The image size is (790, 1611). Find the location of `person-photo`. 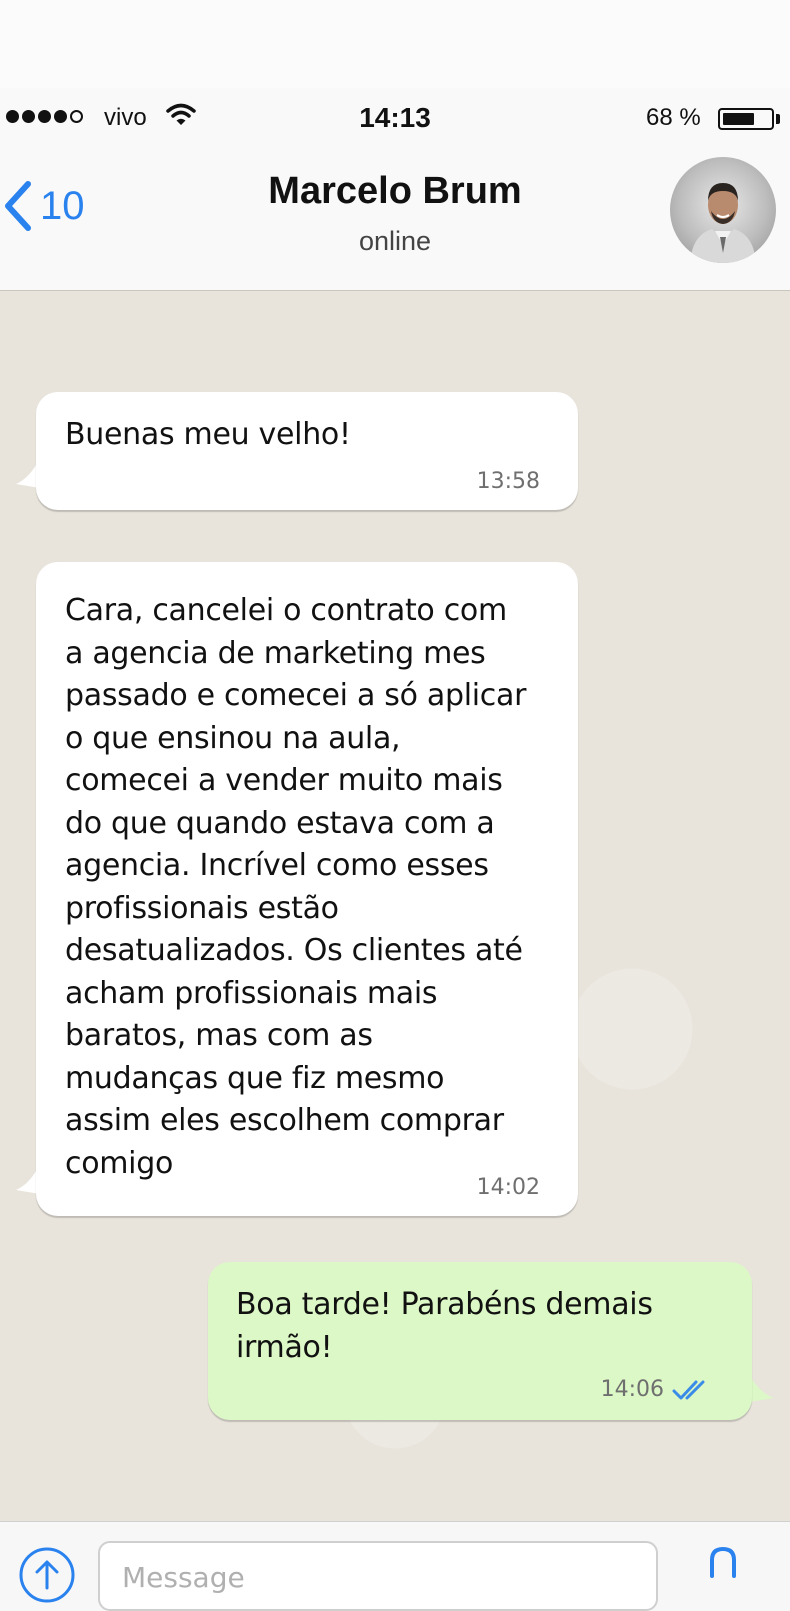

person-photo is located at coordinates (723, 223).